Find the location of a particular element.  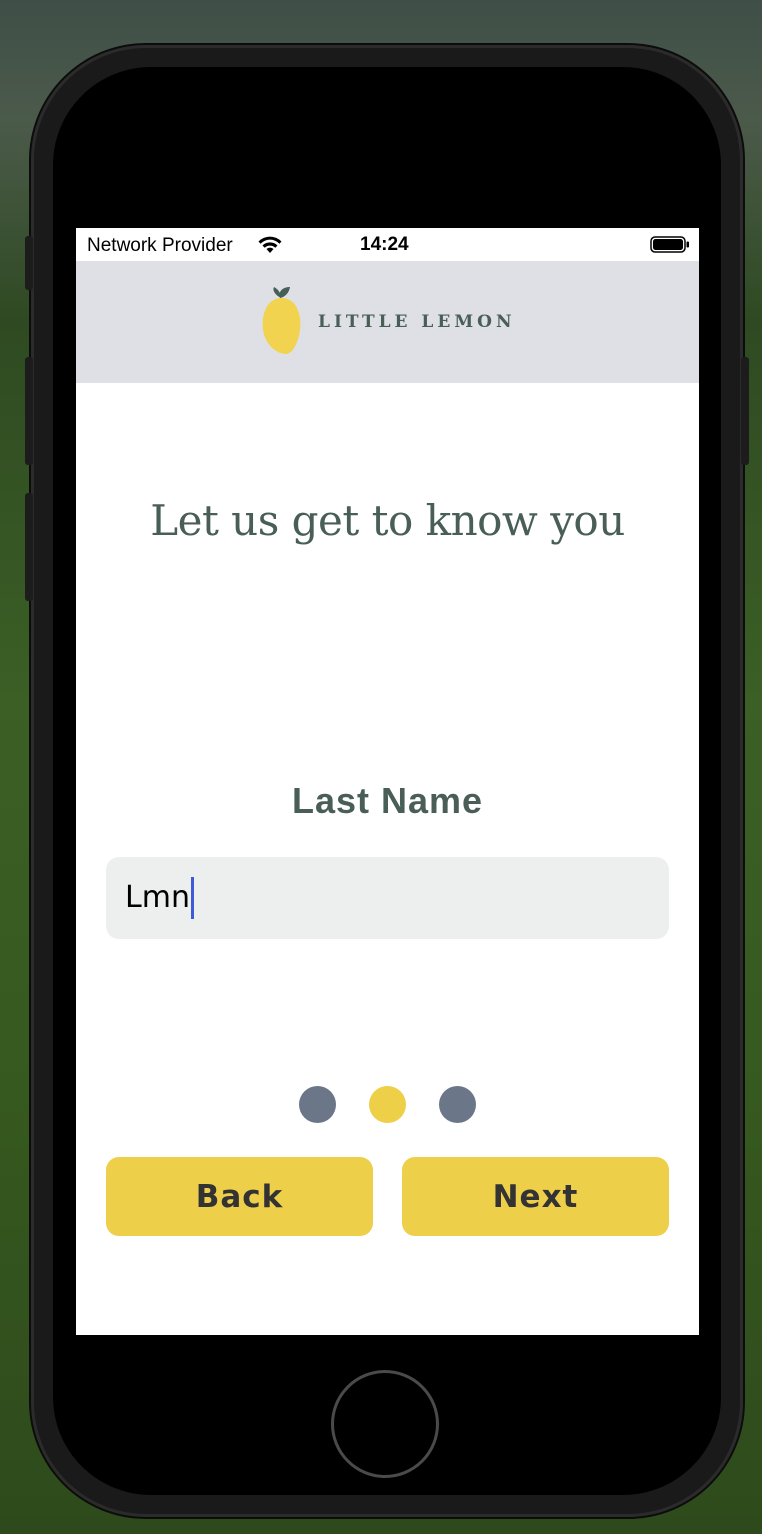

wifi-icon is located at coordinates (270, 244).